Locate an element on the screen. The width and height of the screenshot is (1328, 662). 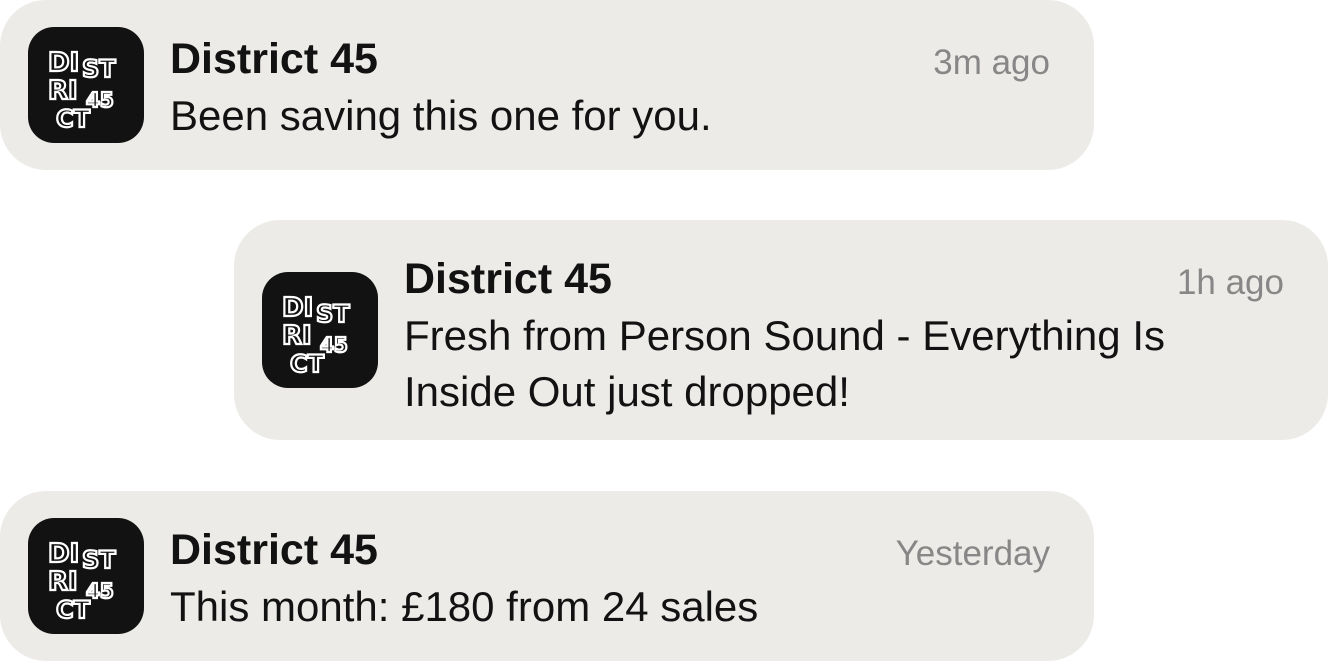
timestamp: 3m ago is located at coordinates (991, 62).